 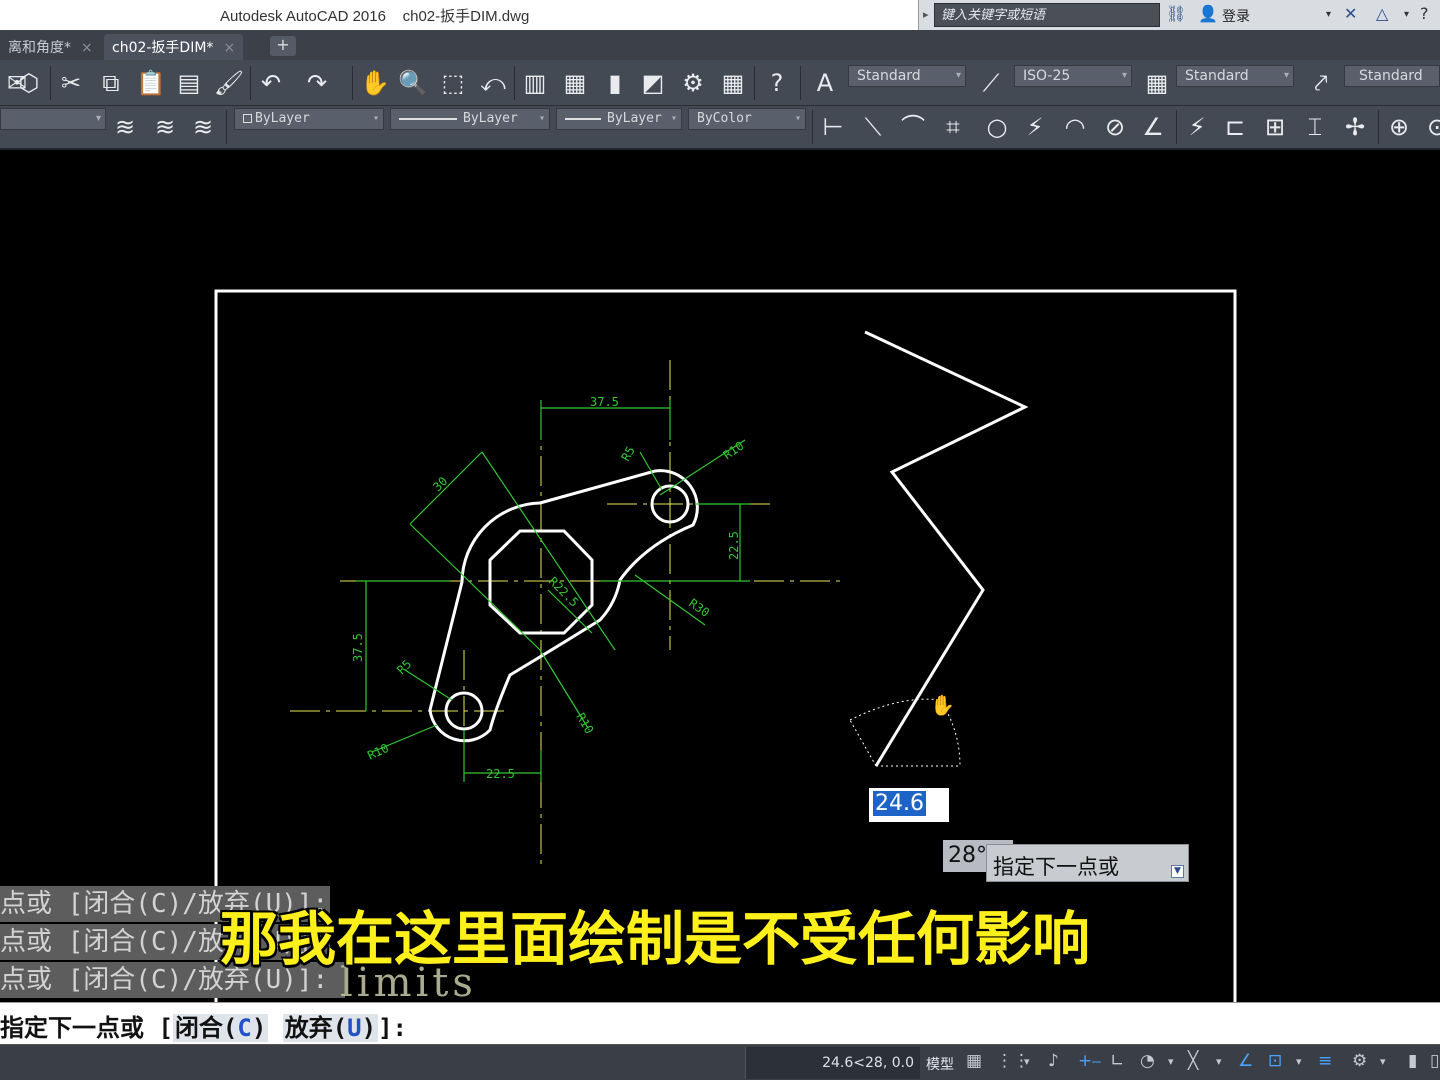 What do you see at coordinates (50, 47) in the screenshot?
I see `tab-drawing-distance-angle: 离和角度* ×` at bounding box center [50, 47].